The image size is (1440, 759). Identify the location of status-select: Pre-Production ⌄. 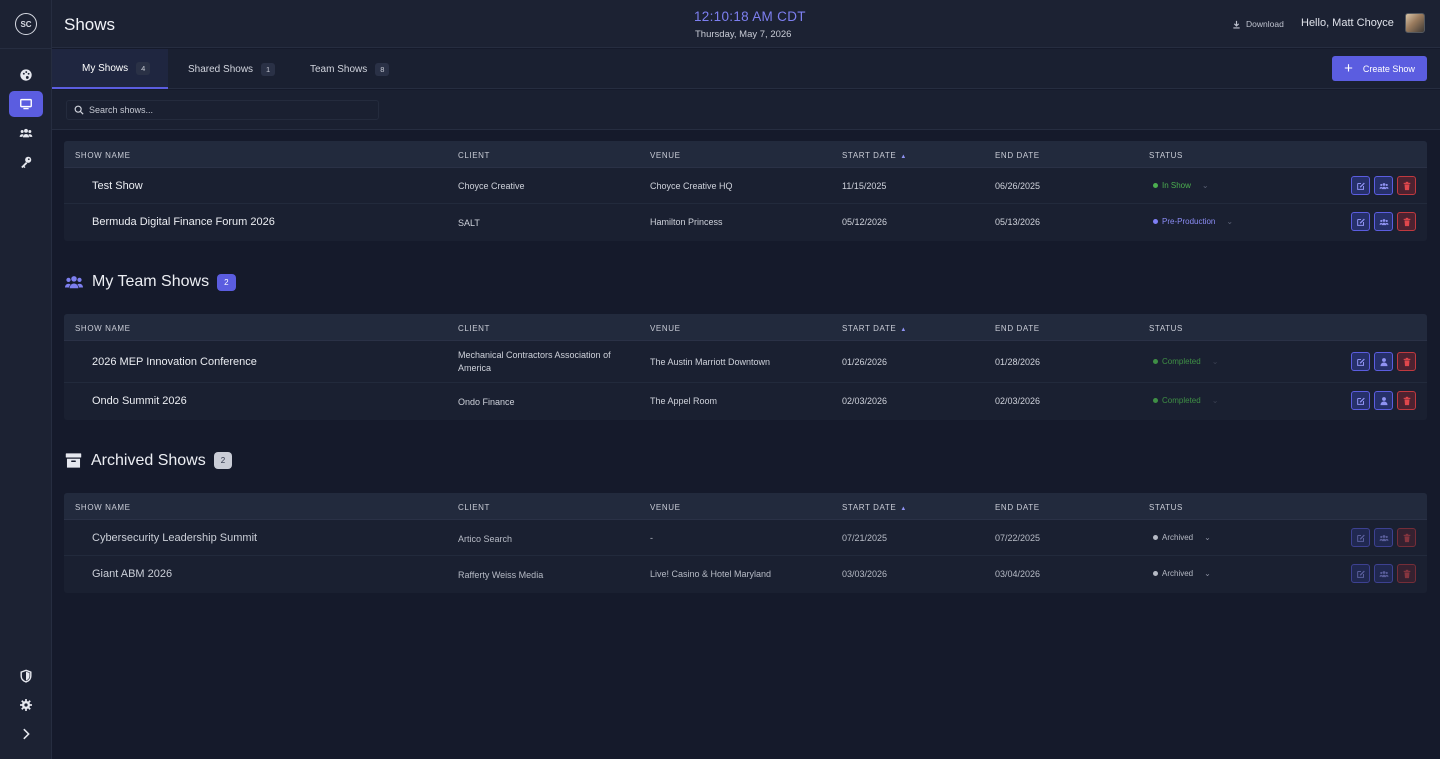
(1193, 221).